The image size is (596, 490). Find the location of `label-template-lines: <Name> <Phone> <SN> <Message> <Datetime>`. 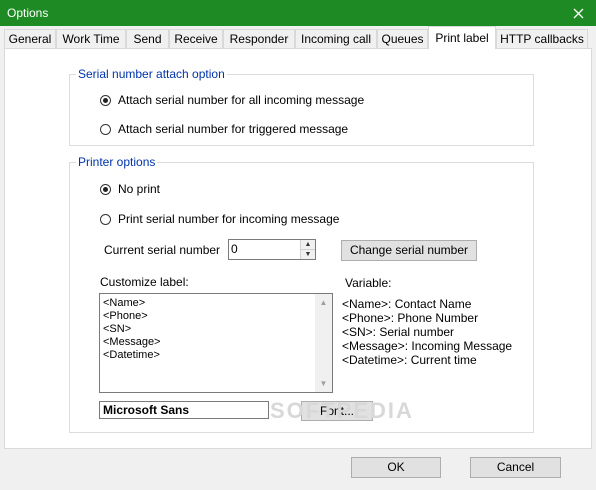

label-template-lines: <Name> <Phone> <SN> <Message> <Datetime> is located at coordinates (131, 329).